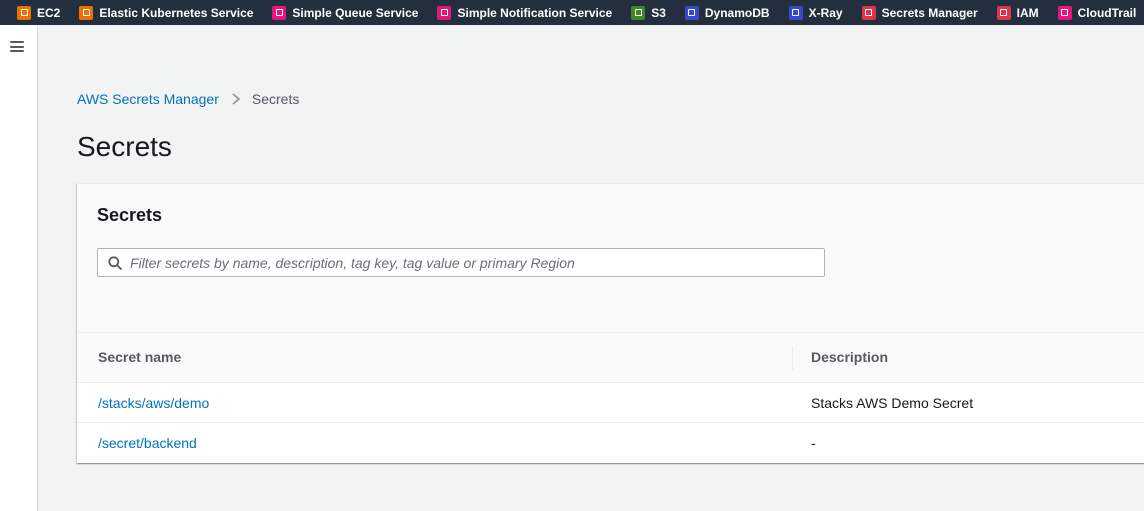  What do you see at coordinates (153, 403) in the screenshot?
I see `secret-name-link: /stacks/aws/demo` at bounding box center [153, 403].